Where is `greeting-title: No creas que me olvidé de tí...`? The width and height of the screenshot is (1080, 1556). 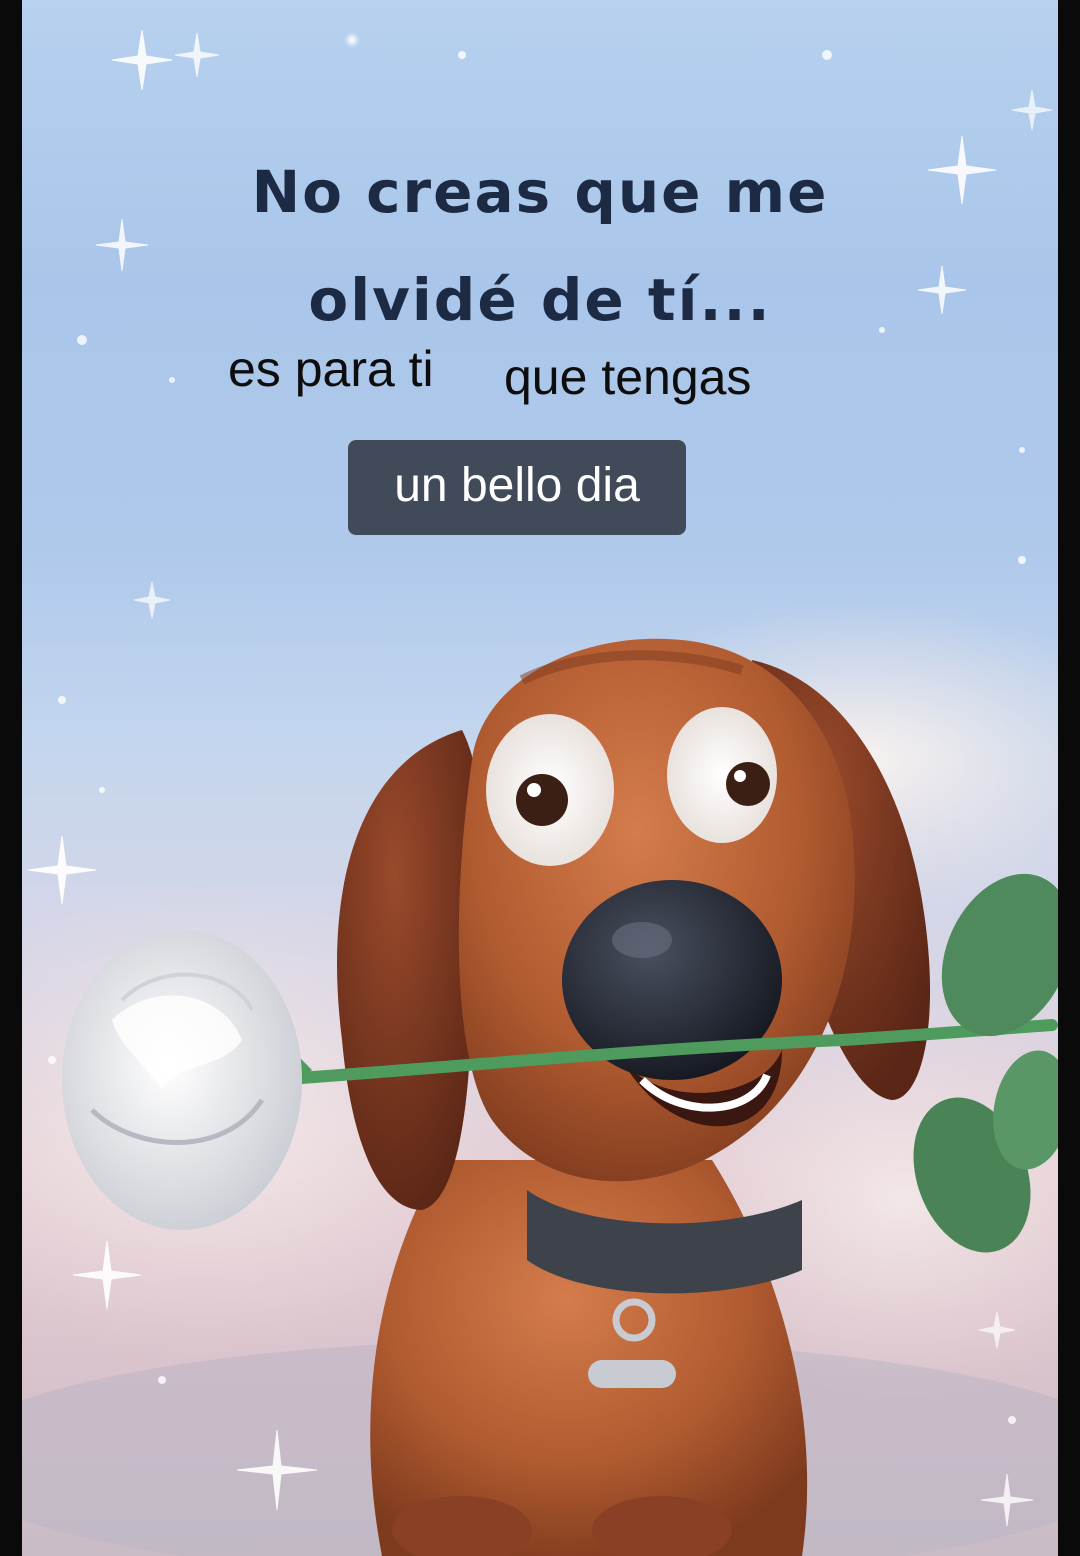 greeting-title: No creas que me olvidé de tí... is located at coordinates (540, 246).